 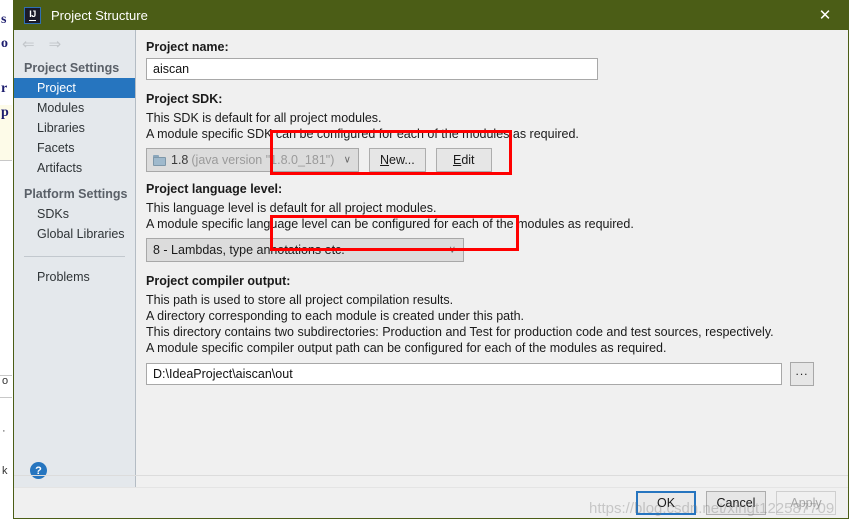 What do you see at coordinates (263, 160) in the screenshot?
I see `project-sdk-detail: (java version "1.8.0_181")` at bounding box center [263, 160].